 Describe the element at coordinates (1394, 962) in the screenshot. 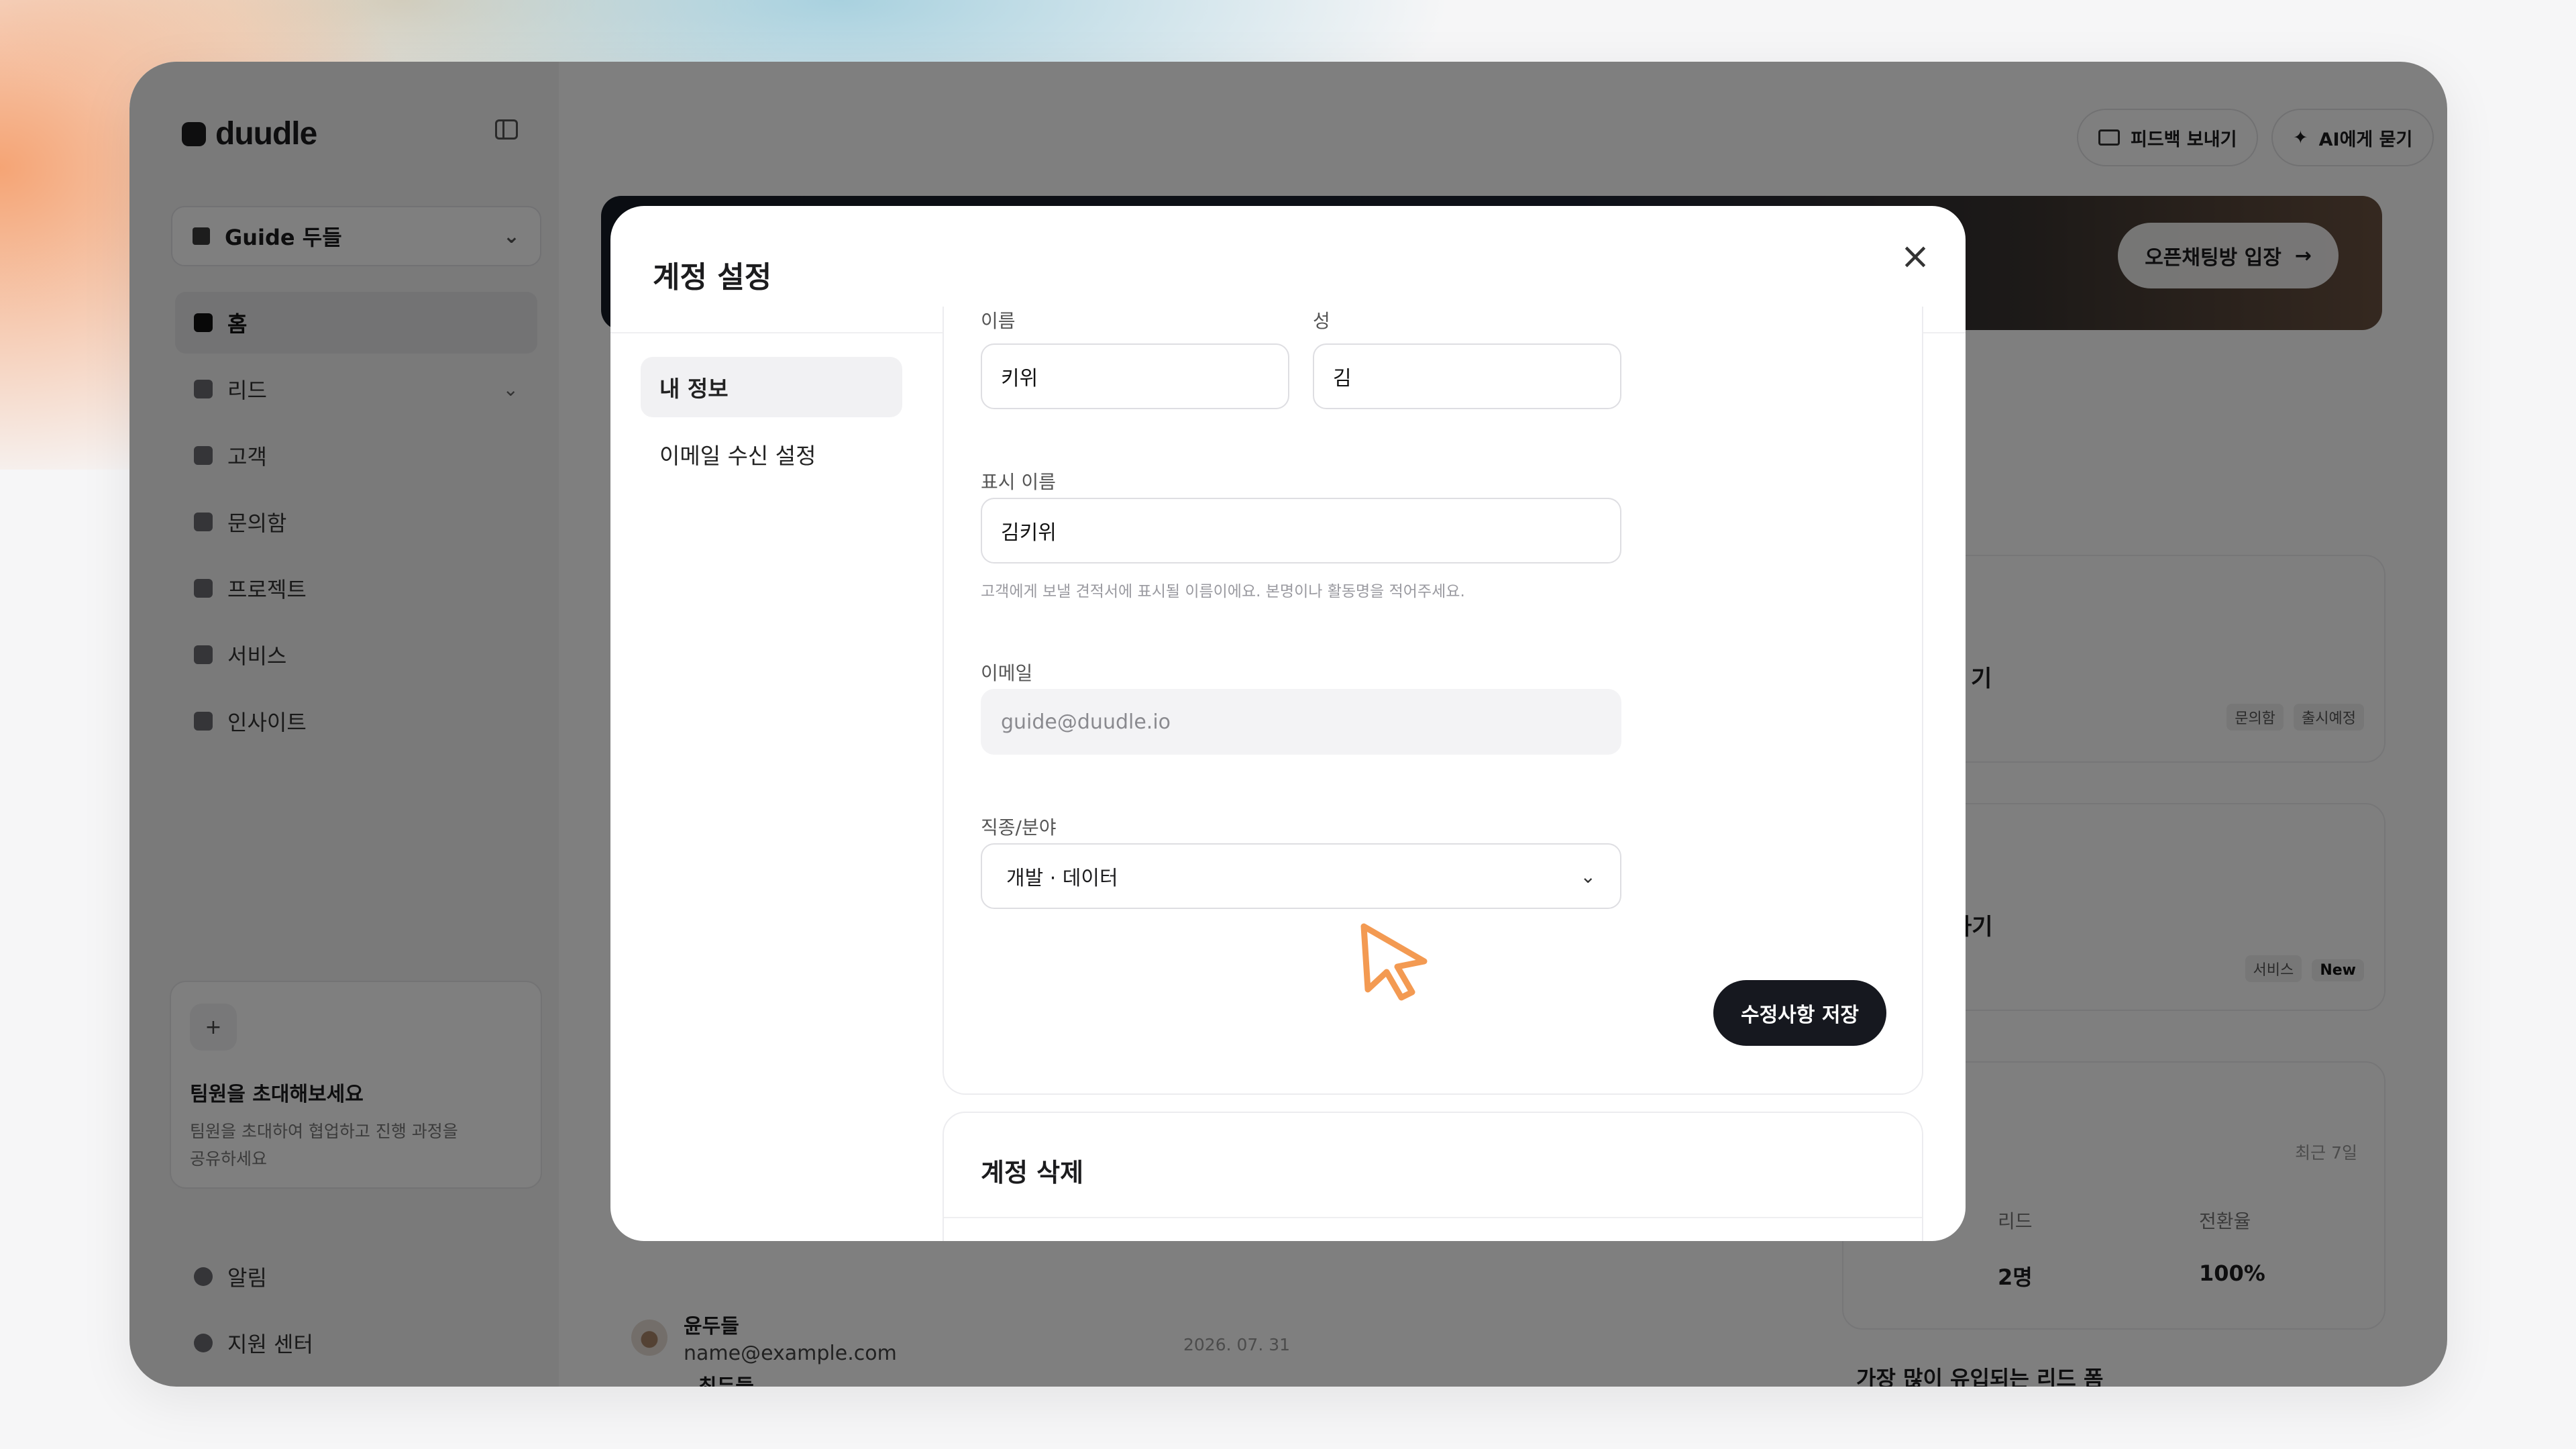

I see `mouse-cursor-icon` at that location.